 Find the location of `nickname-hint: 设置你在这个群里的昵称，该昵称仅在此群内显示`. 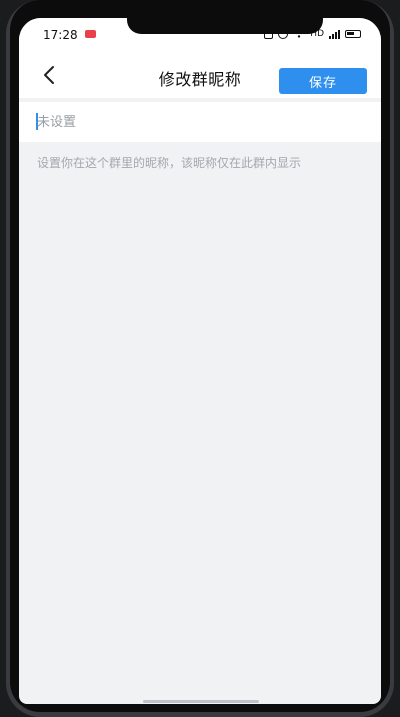

nickname-hint: 设置你在这个群里的昵称，该昵称仅在此群内显示 is located at coordinates (169, 163).